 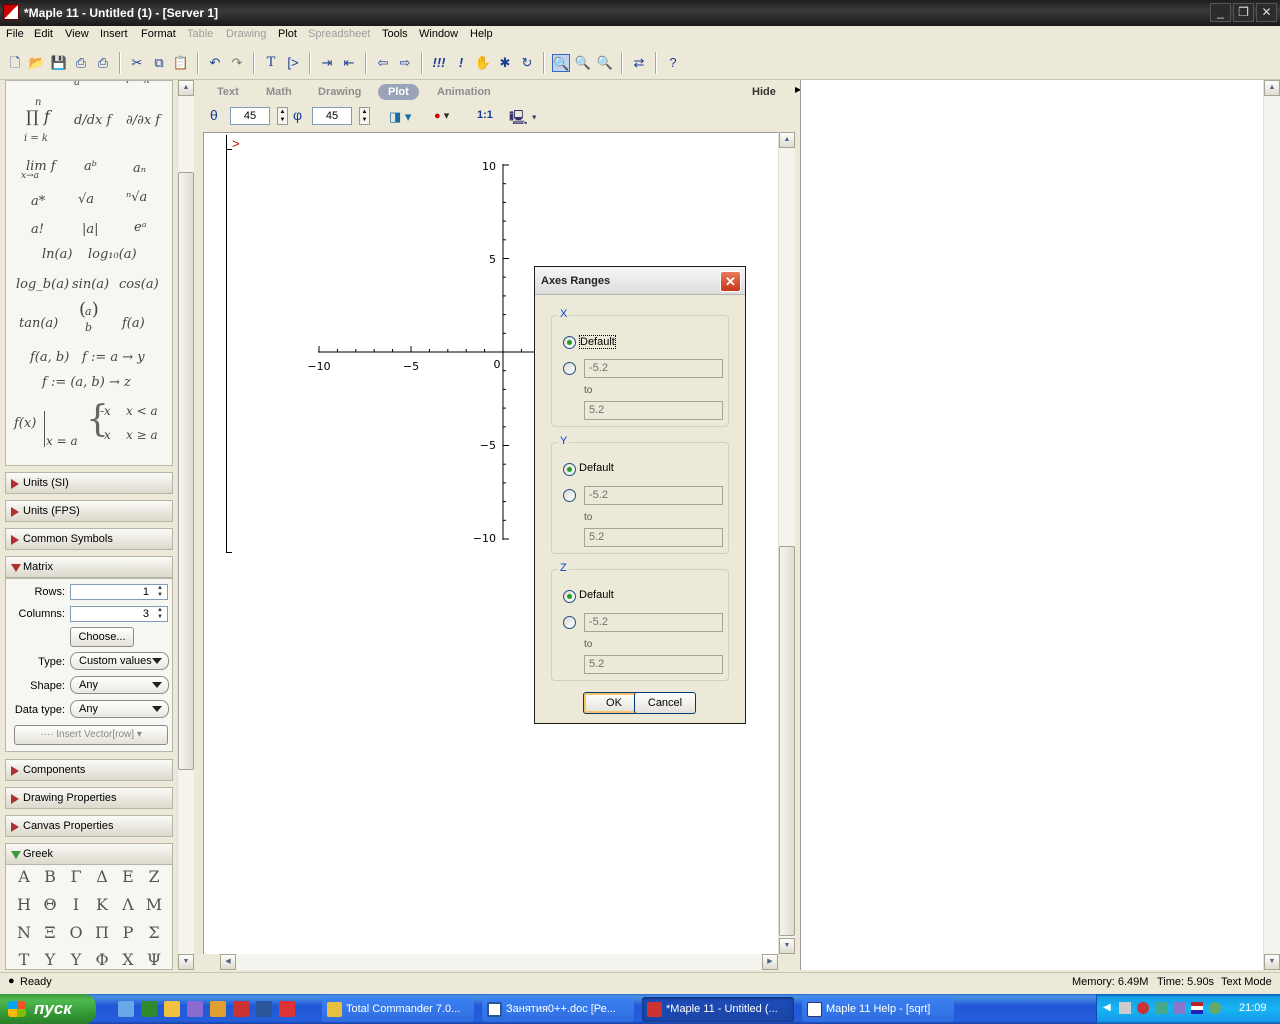 I want to click on palette-greek: Greek, so click(x=89, y=854).